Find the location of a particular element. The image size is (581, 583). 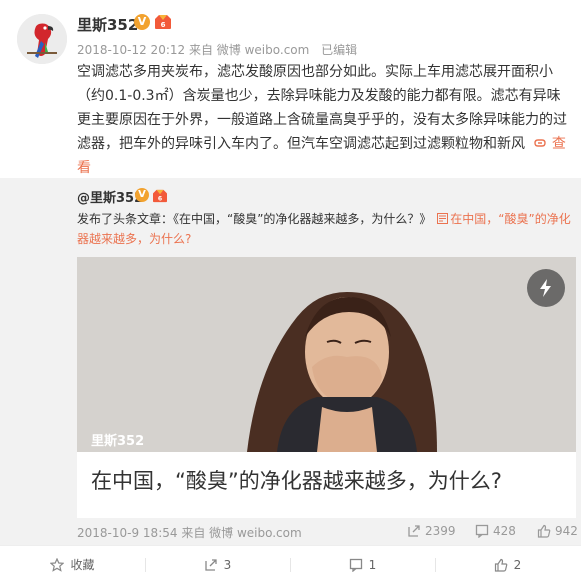

star-icon is located at coordinates (57, 564).